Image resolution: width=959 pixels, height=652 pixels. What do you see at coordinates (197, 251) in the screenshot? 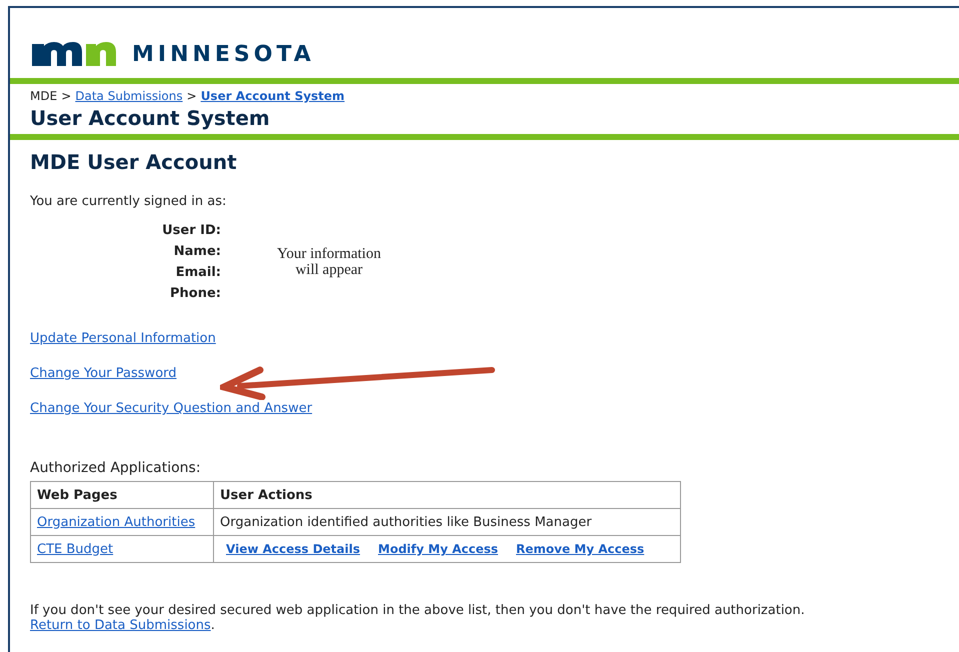
I see `field-label: Name:` at bounding box center [197, 251].